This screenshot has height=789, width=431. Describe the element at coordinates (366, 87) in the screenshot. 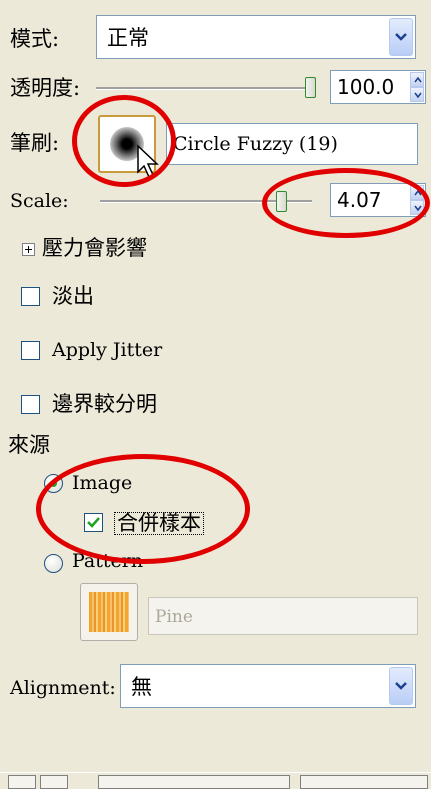

I see `opacity-value: 100.0` at that location.